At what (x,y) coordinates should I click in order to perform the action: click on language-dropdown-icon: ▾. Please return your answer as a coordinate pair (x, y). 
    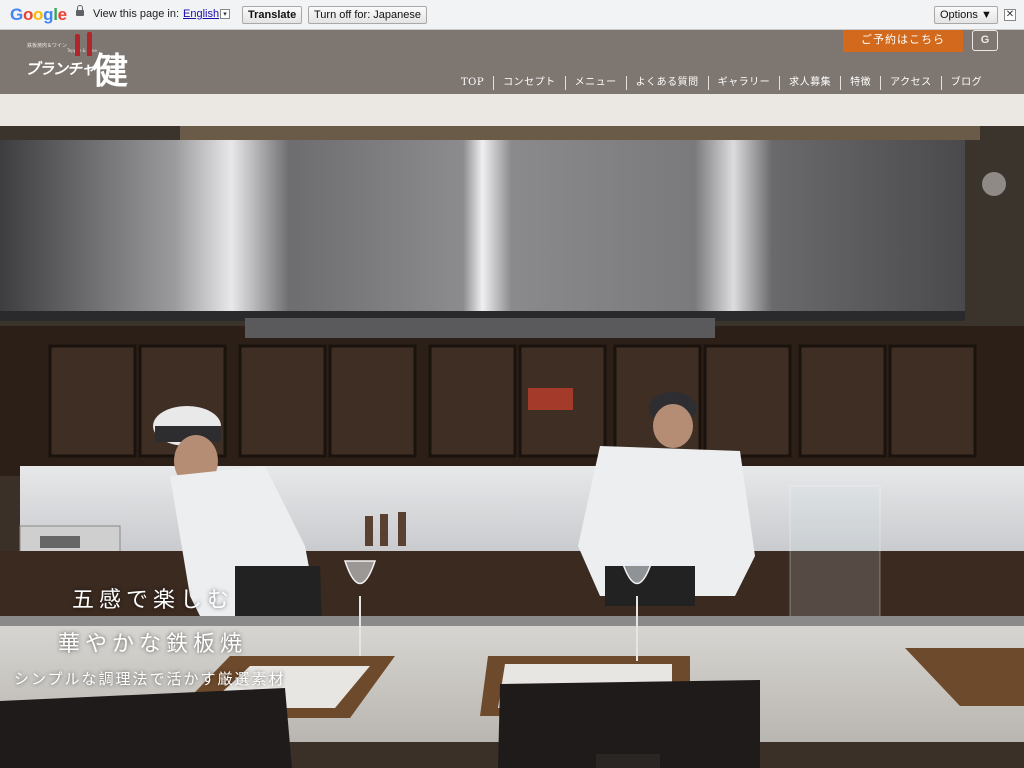
    Looking at the image, I should click on (225, 14).